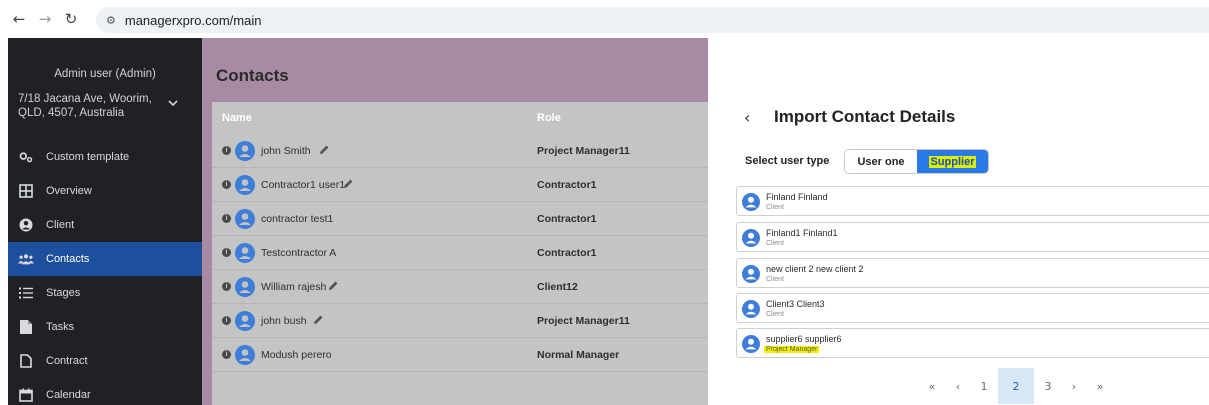  Describe the element at coordinates (105, 225) in the screenshot. I see `sidebar-item-client: Client` at that location.